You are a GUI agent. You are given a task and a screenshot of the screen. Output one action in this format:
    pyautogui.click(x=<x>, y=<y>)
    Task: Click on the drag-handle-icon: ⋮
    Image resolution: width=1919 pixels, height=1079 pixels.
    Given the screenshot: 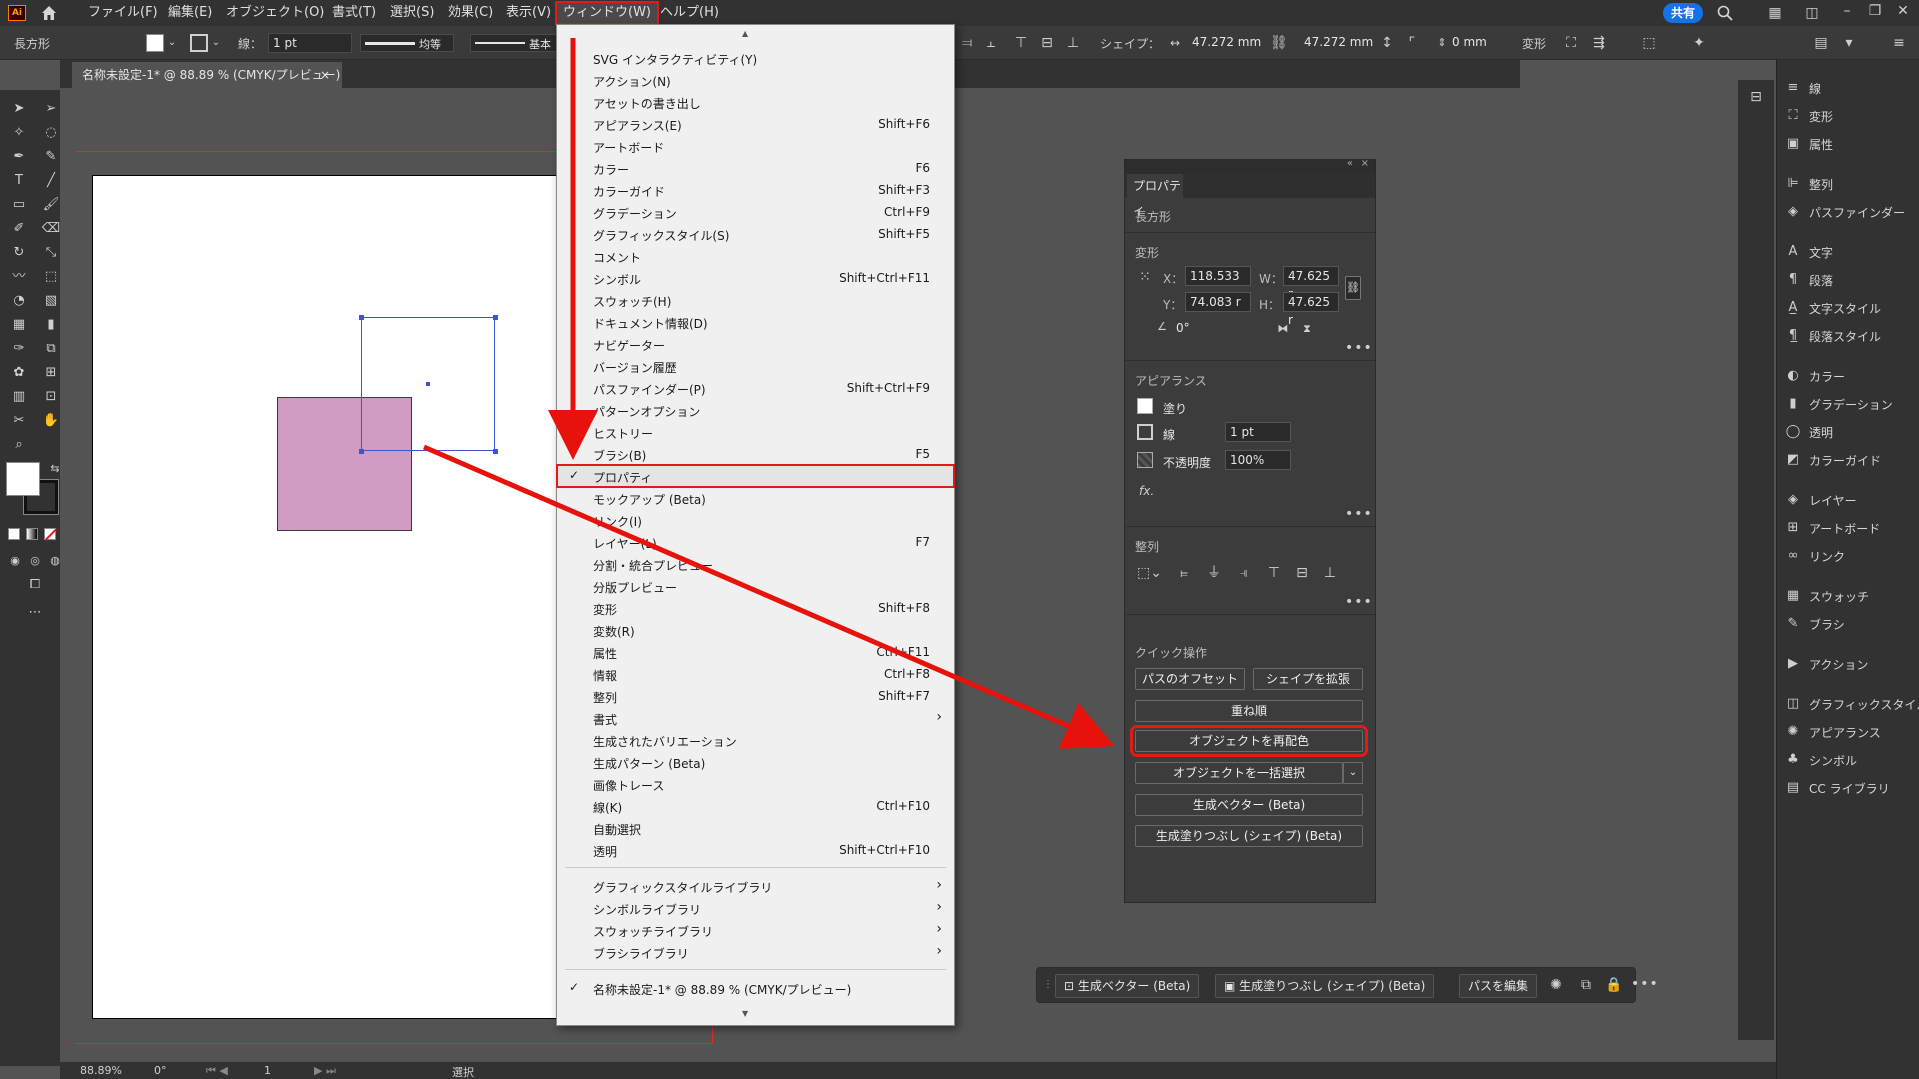 What is the action you would take?
    pyautogui.click(x=1048, y=985)
    